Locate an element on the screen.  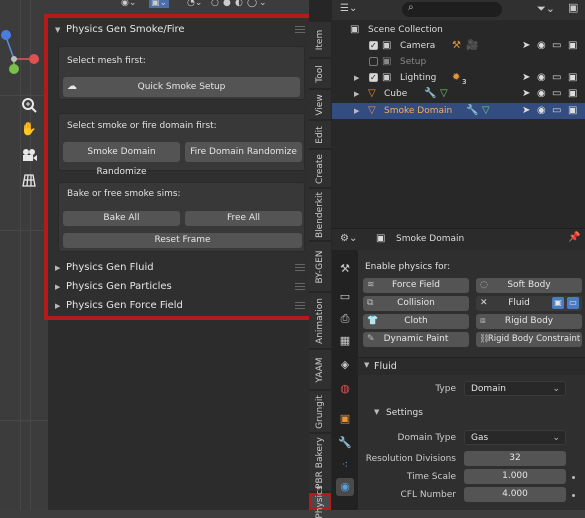
grid-view-icon is located at coordinates (29, 180).